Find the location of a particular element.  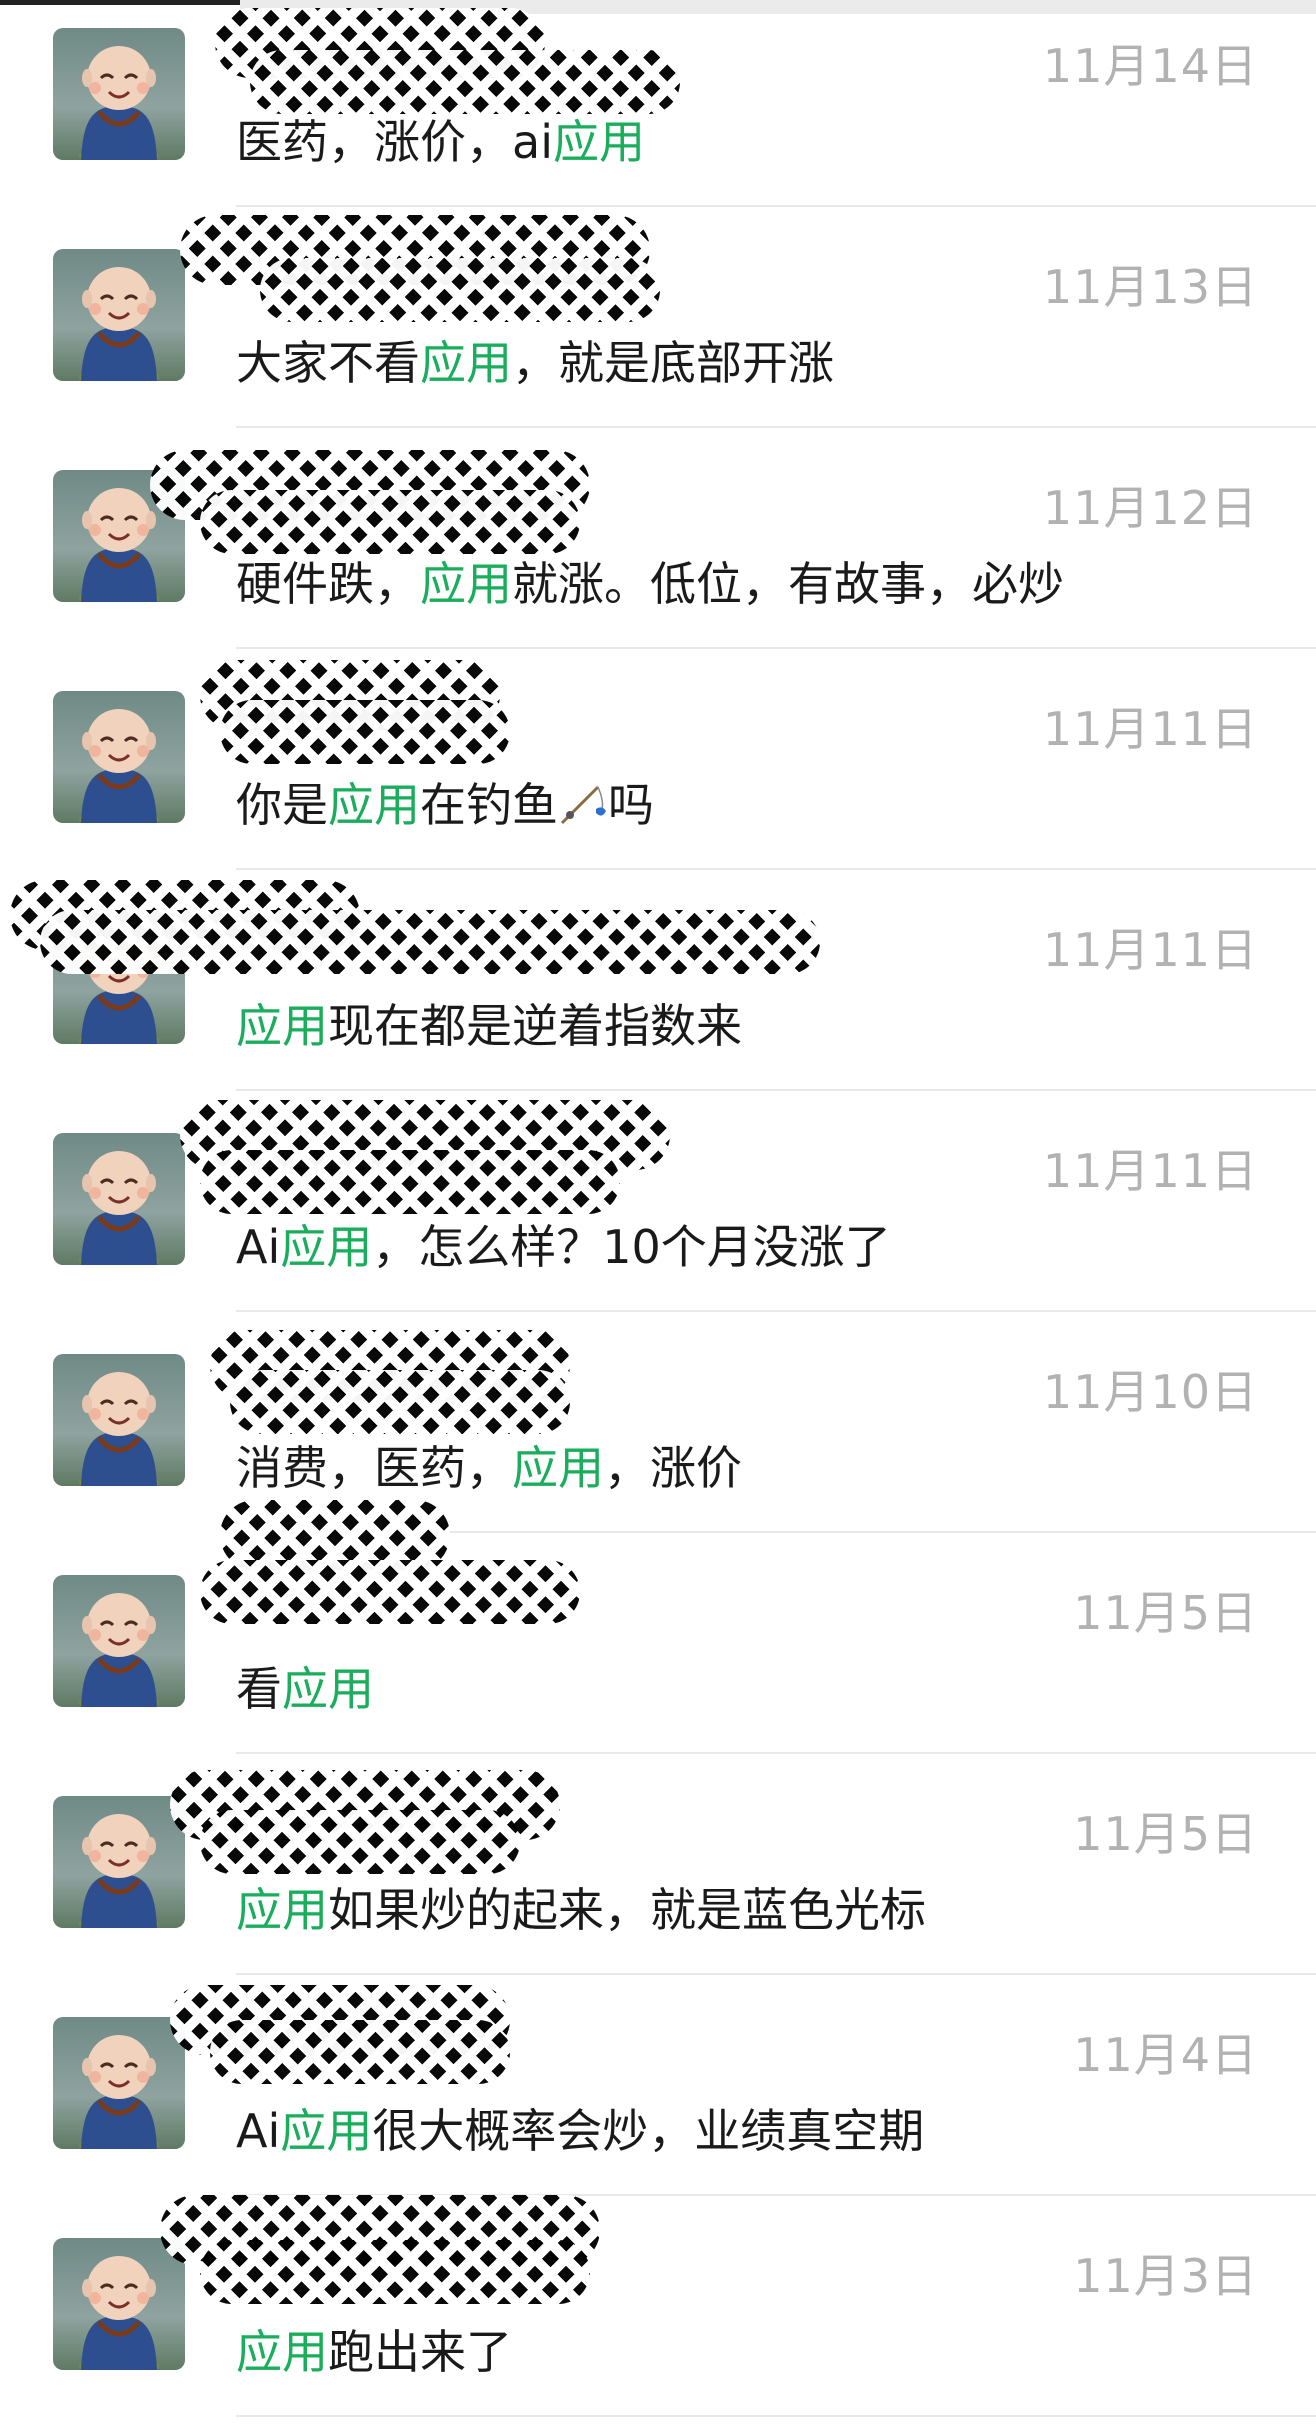

list-item: 11月10日消费，医药，应用，涨价 is located at coordinates (658, 1436).